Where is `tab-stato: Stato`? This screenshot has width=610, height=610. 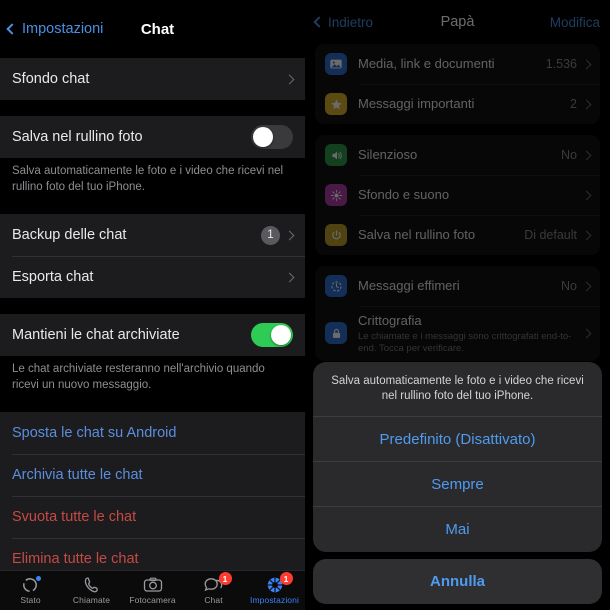
tab-stato: Stato is located at coordinates (30, 590).